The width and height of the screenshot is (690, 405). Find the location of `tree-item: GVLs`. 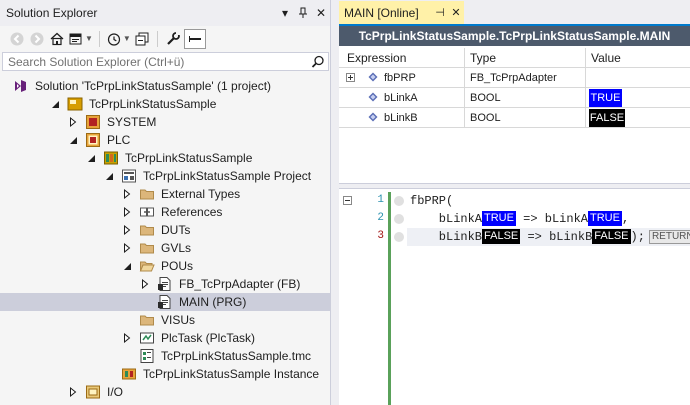

tree-item: GVLs is located at coordinates (165, 248).